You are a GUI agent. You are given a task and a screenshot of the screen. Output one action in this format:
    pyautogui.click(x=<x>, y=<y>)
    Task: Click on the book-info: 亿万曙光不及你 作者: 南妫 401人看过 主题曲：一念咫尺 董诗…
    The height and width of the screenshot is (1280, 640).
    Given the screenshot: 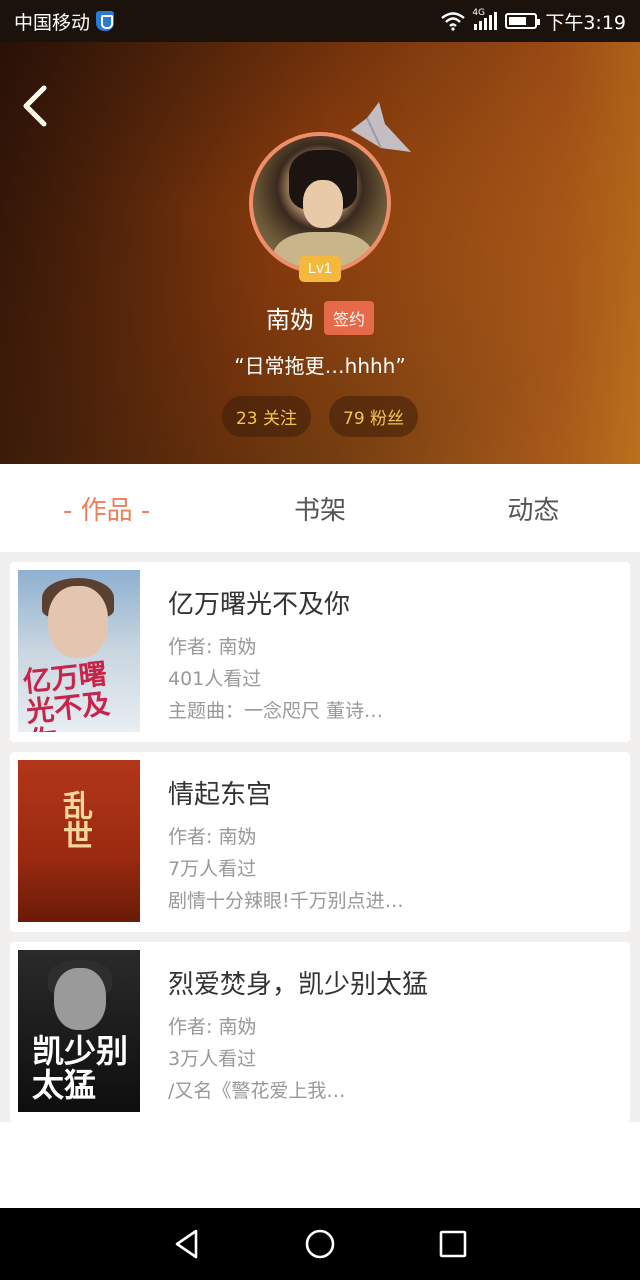 What is the action you would take?
    pyautogui.click(x=261, y=652)
    